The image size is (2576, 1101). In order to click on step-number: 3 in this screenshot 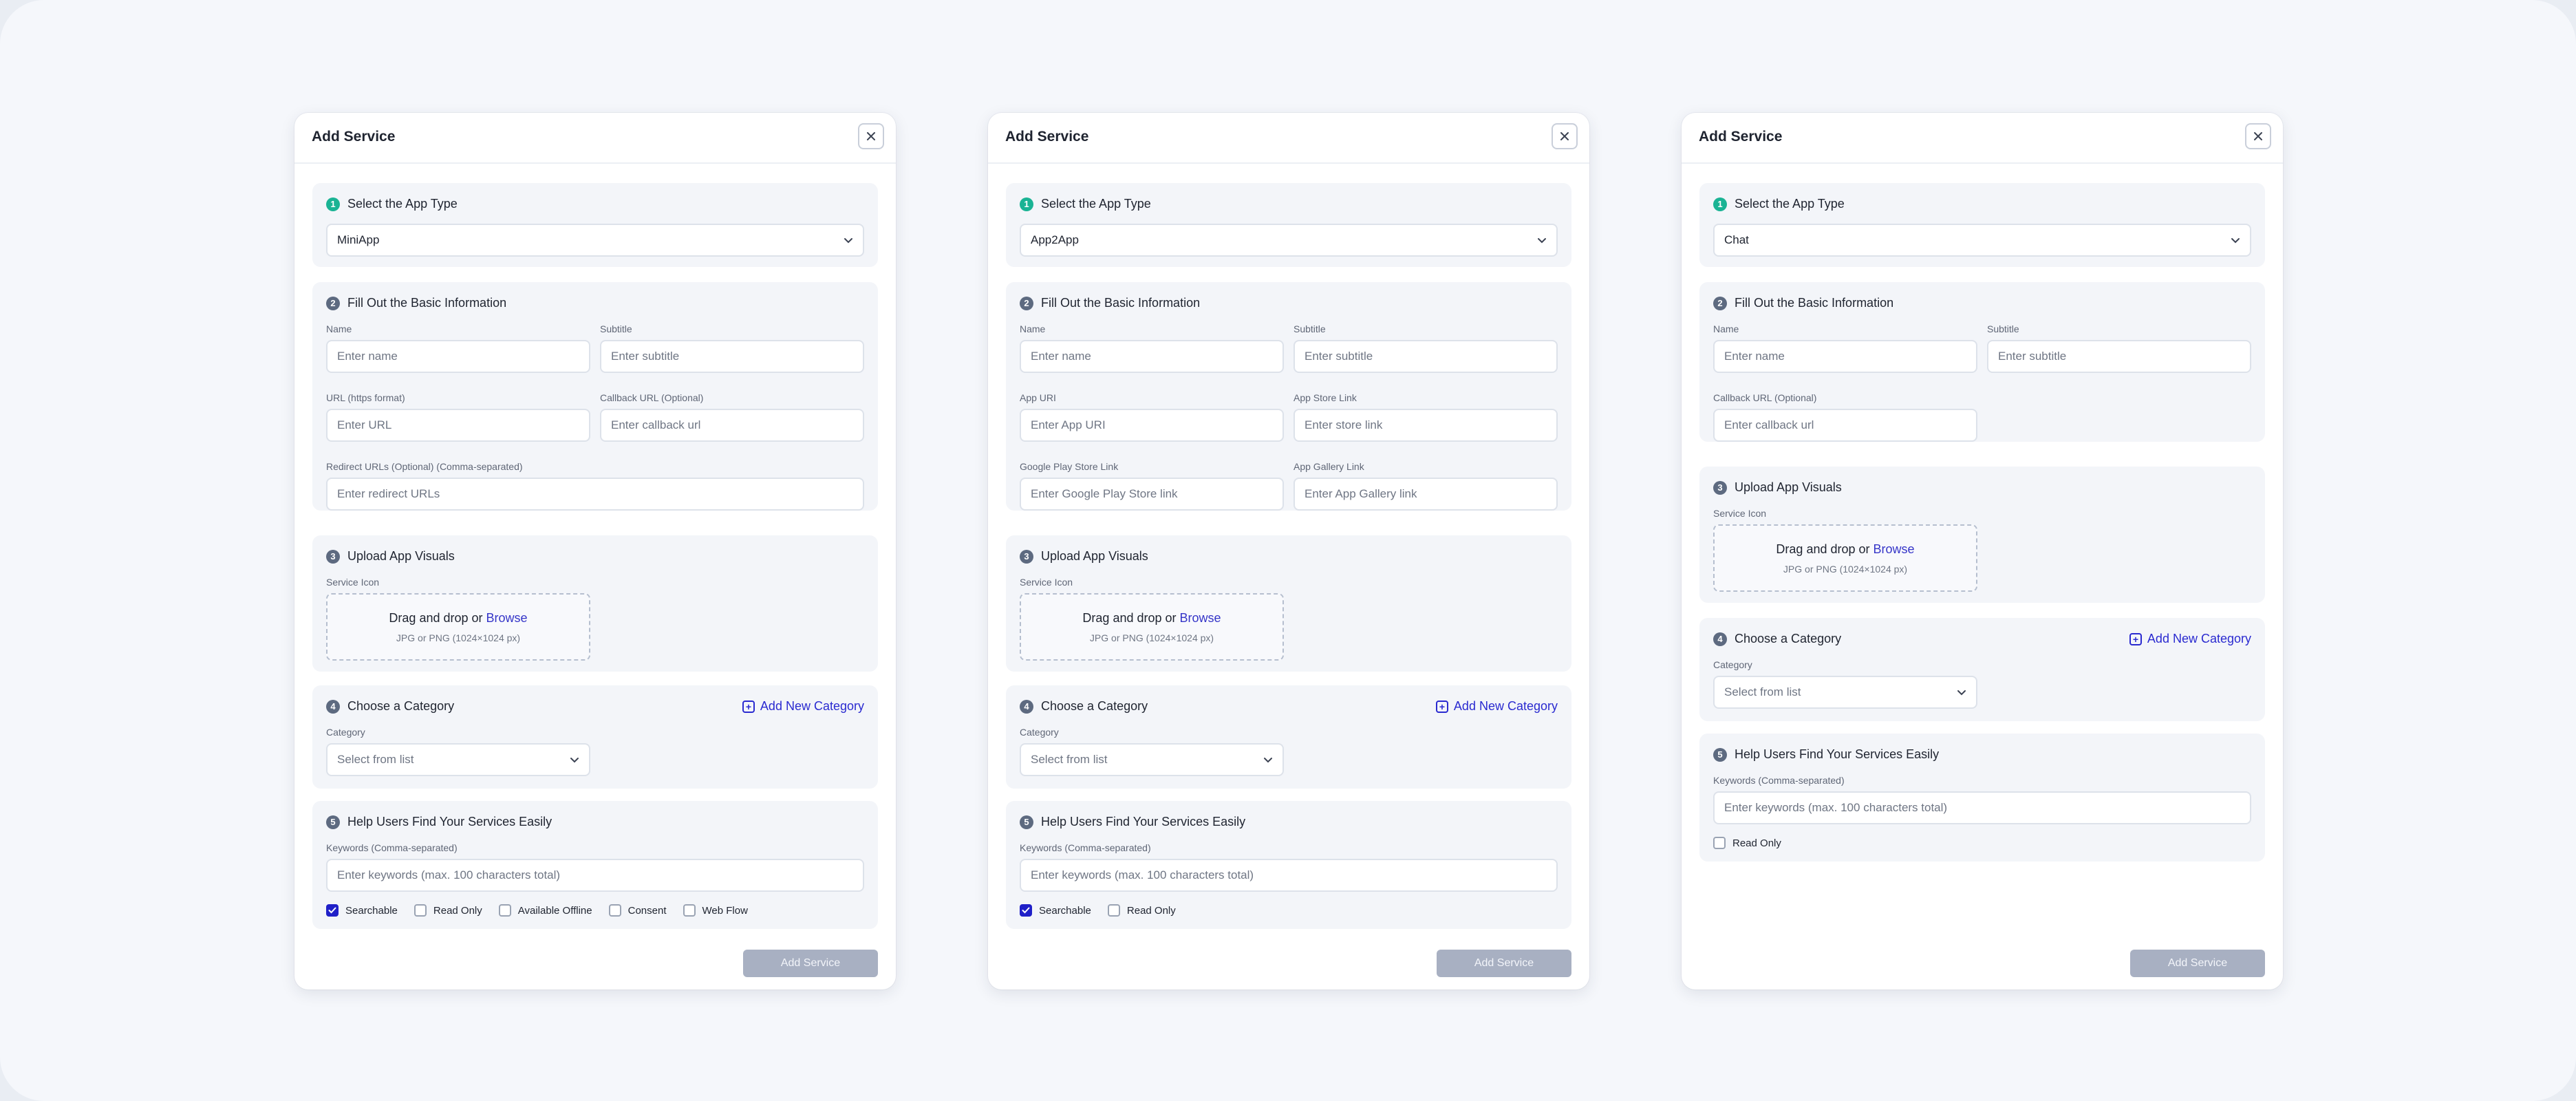, I will do `click(1720, 487)`.